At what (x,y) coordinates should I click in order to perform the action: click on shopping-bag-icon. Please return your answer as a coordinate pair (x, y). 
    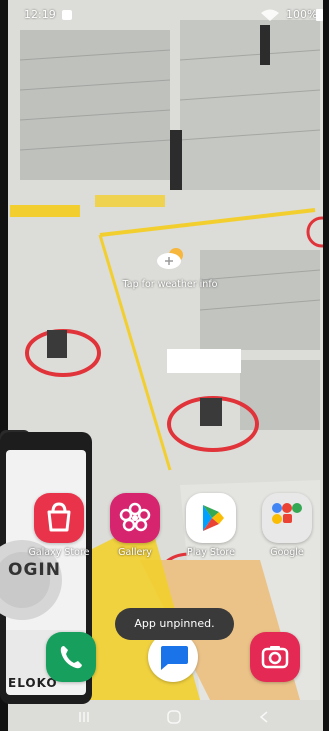
    Looking at the image, I should click on (59, 518).